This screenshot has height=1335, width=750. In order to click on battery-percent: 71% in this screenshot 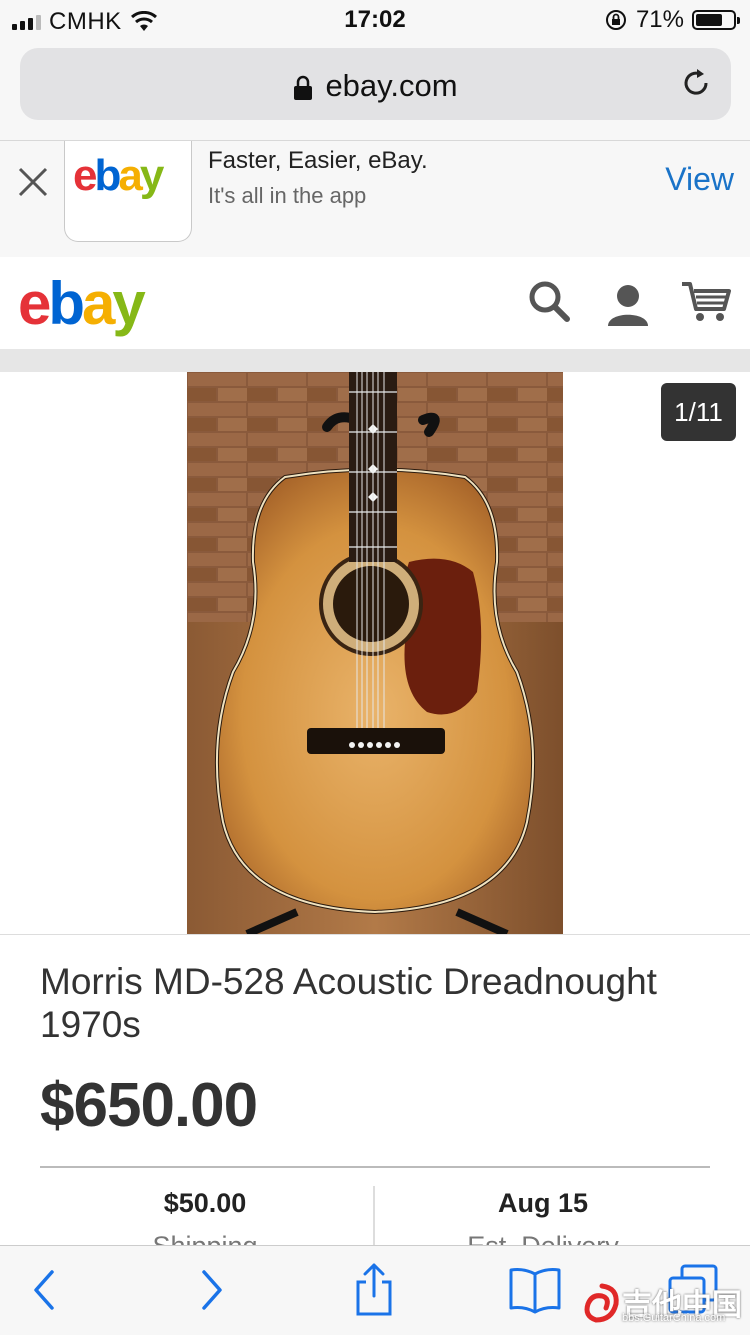, I will do `click(659, 19)`.